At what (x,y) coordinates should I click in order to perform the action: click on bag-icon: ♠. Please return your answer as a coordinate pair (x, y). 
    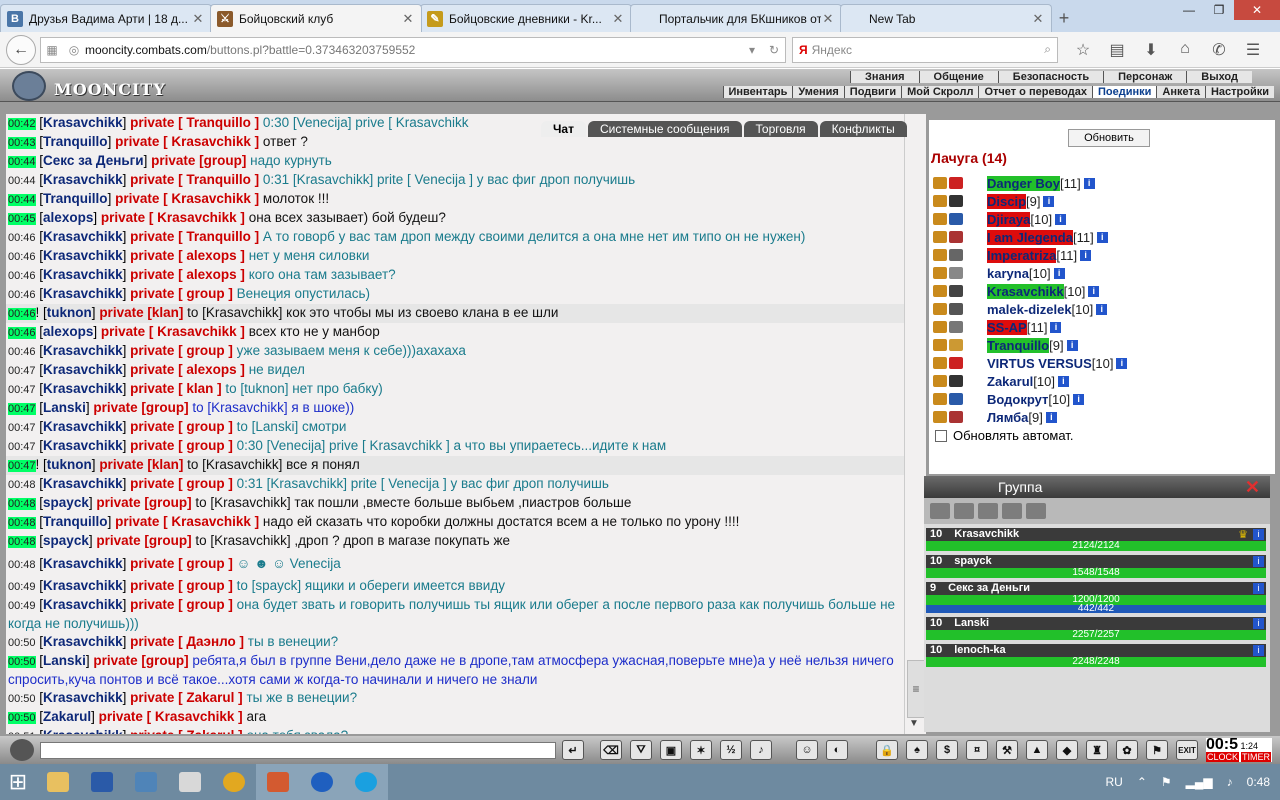
    Looking at the image, I should click on (917, 750).